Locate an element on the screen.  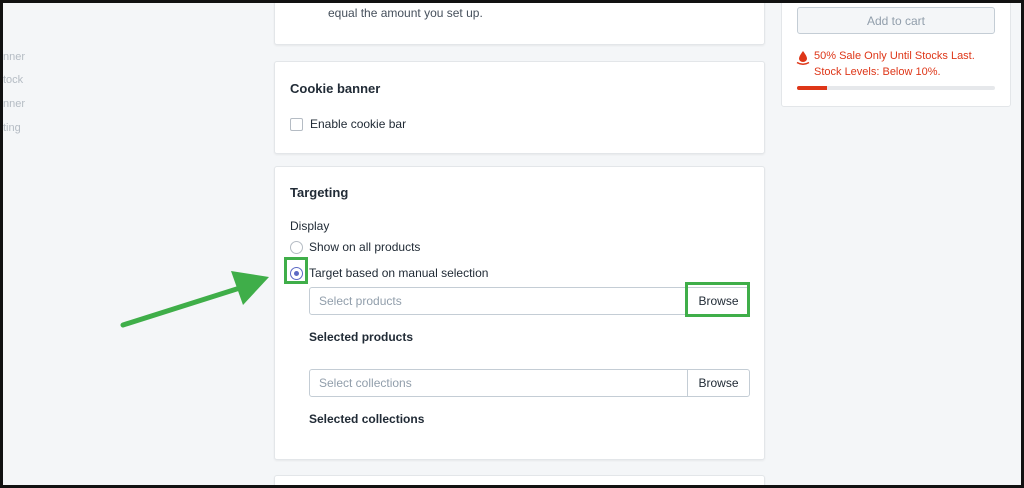
arrow-icon is located at coordinates (194, 299).